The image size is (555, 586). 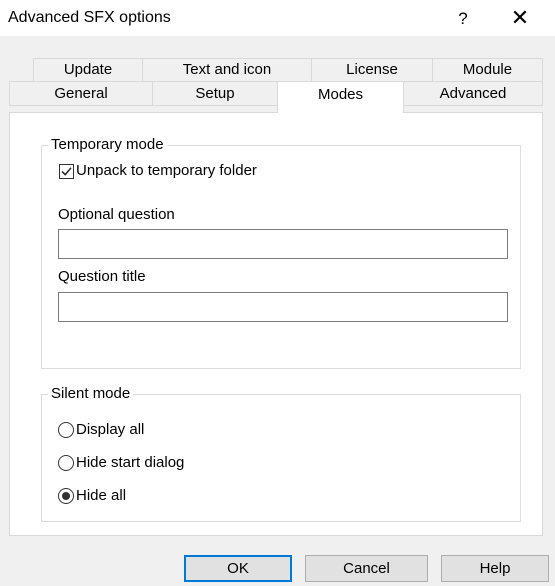 What do you see at coordinates (66, 430) in the screenshot?
I see `display-all-radio` at bounding box center [66, 430].